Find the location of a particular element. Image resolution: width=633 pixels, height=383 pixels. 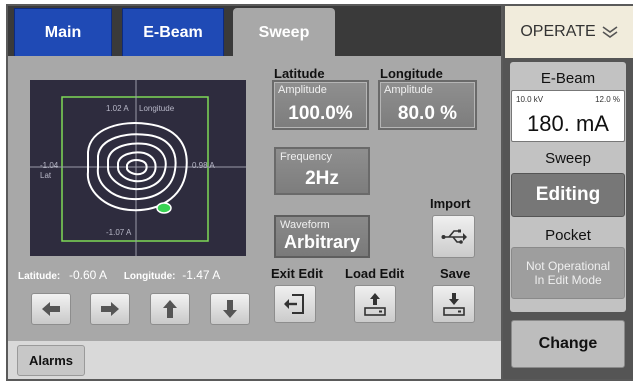

frequency-label: Frequency is located at coordinates (306, 157).